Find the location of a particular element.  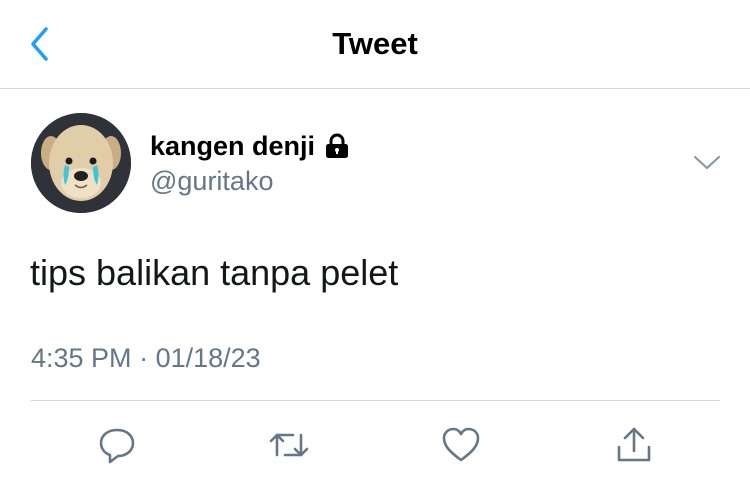

like-icon is located at coordinates (461, 444).